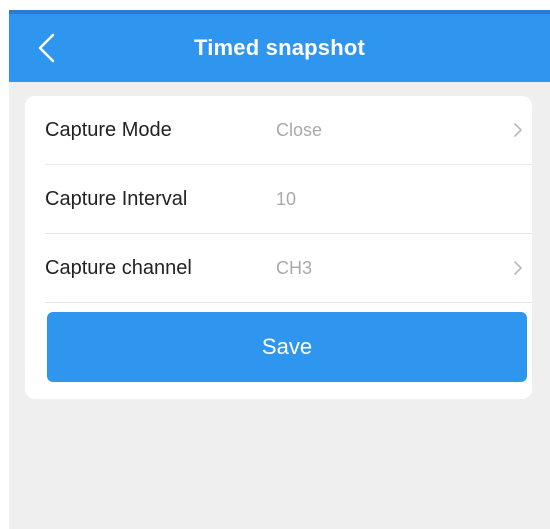  I want to click on capture-mode-label: Capture Mode, so click(108, 130).